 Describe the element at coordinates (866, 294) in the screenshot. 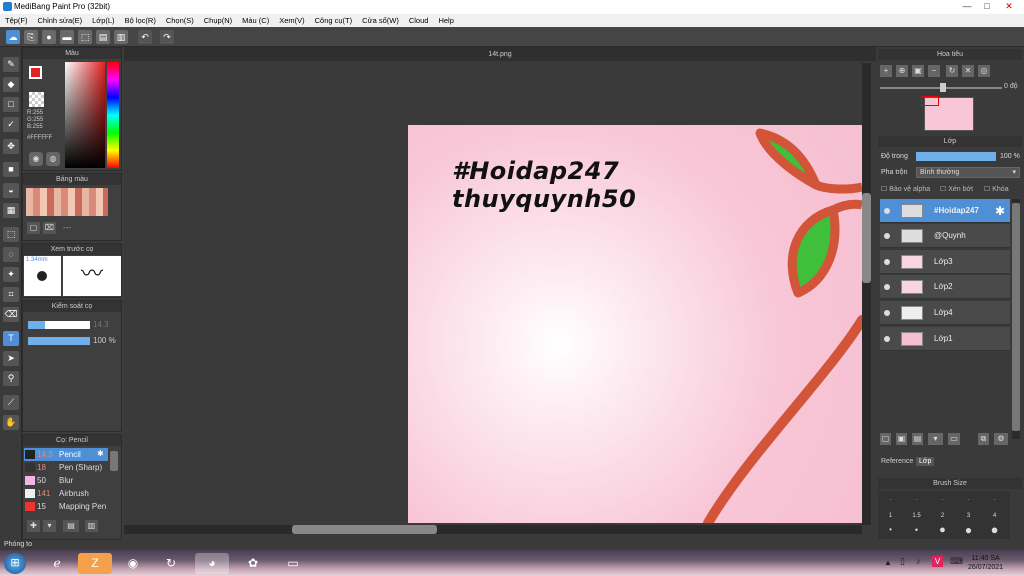

I see `vertical-scrollbar` at that location.